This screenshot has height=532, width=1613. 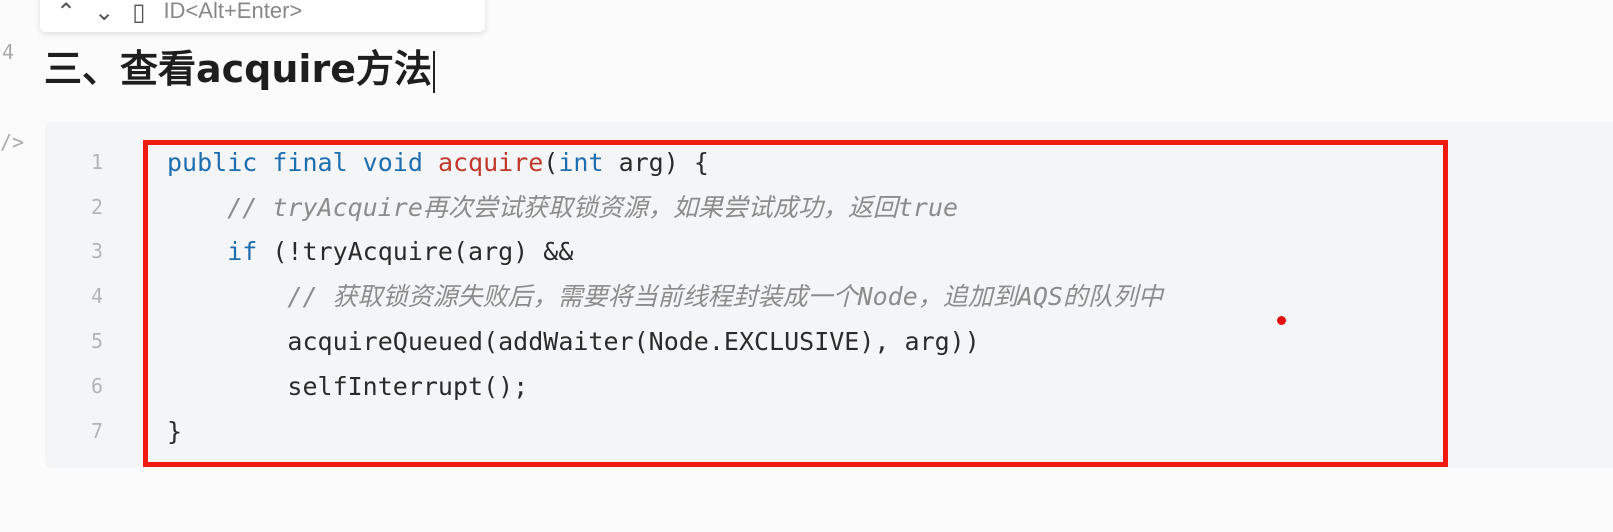 I want to click on line-number: 4, so click(x=97, y=296).